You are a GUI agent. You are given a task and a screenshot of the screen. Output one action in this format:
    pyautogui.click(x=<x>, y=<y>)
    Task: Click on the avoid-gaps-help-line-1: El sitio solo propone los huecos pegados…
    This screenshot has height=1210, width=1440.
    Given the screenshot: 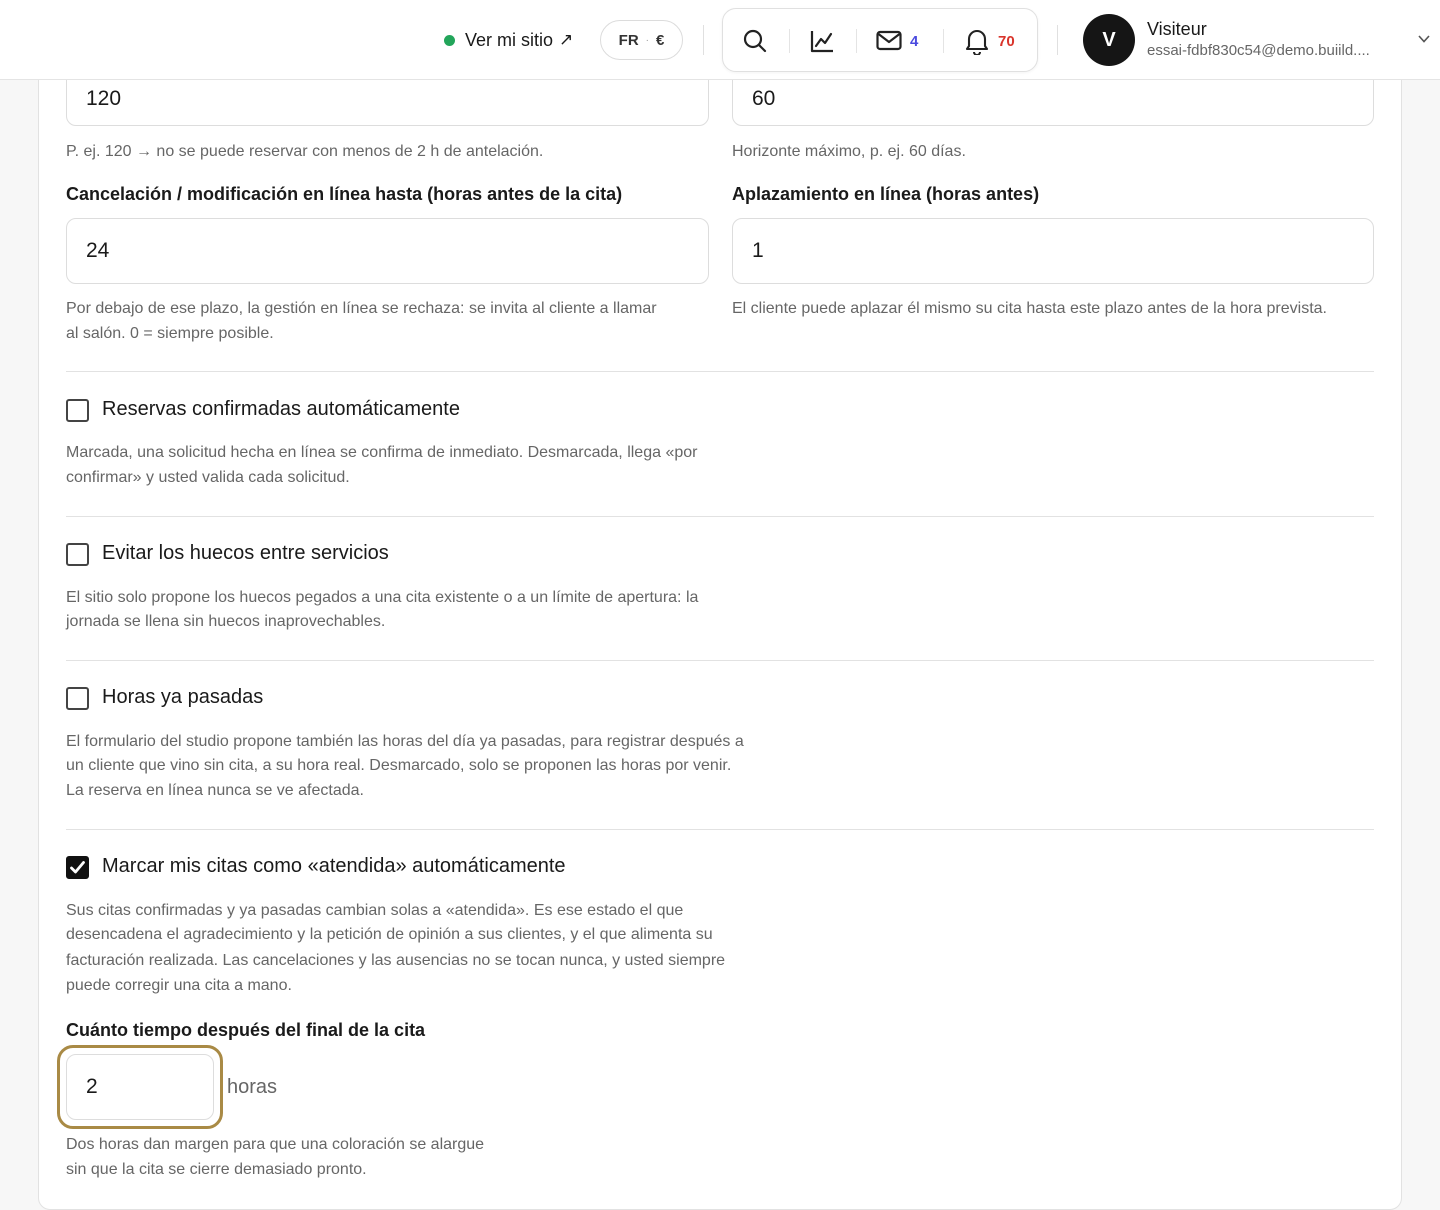 What is the action you would take?
    pyautogui.click(x=382, y=597)
    